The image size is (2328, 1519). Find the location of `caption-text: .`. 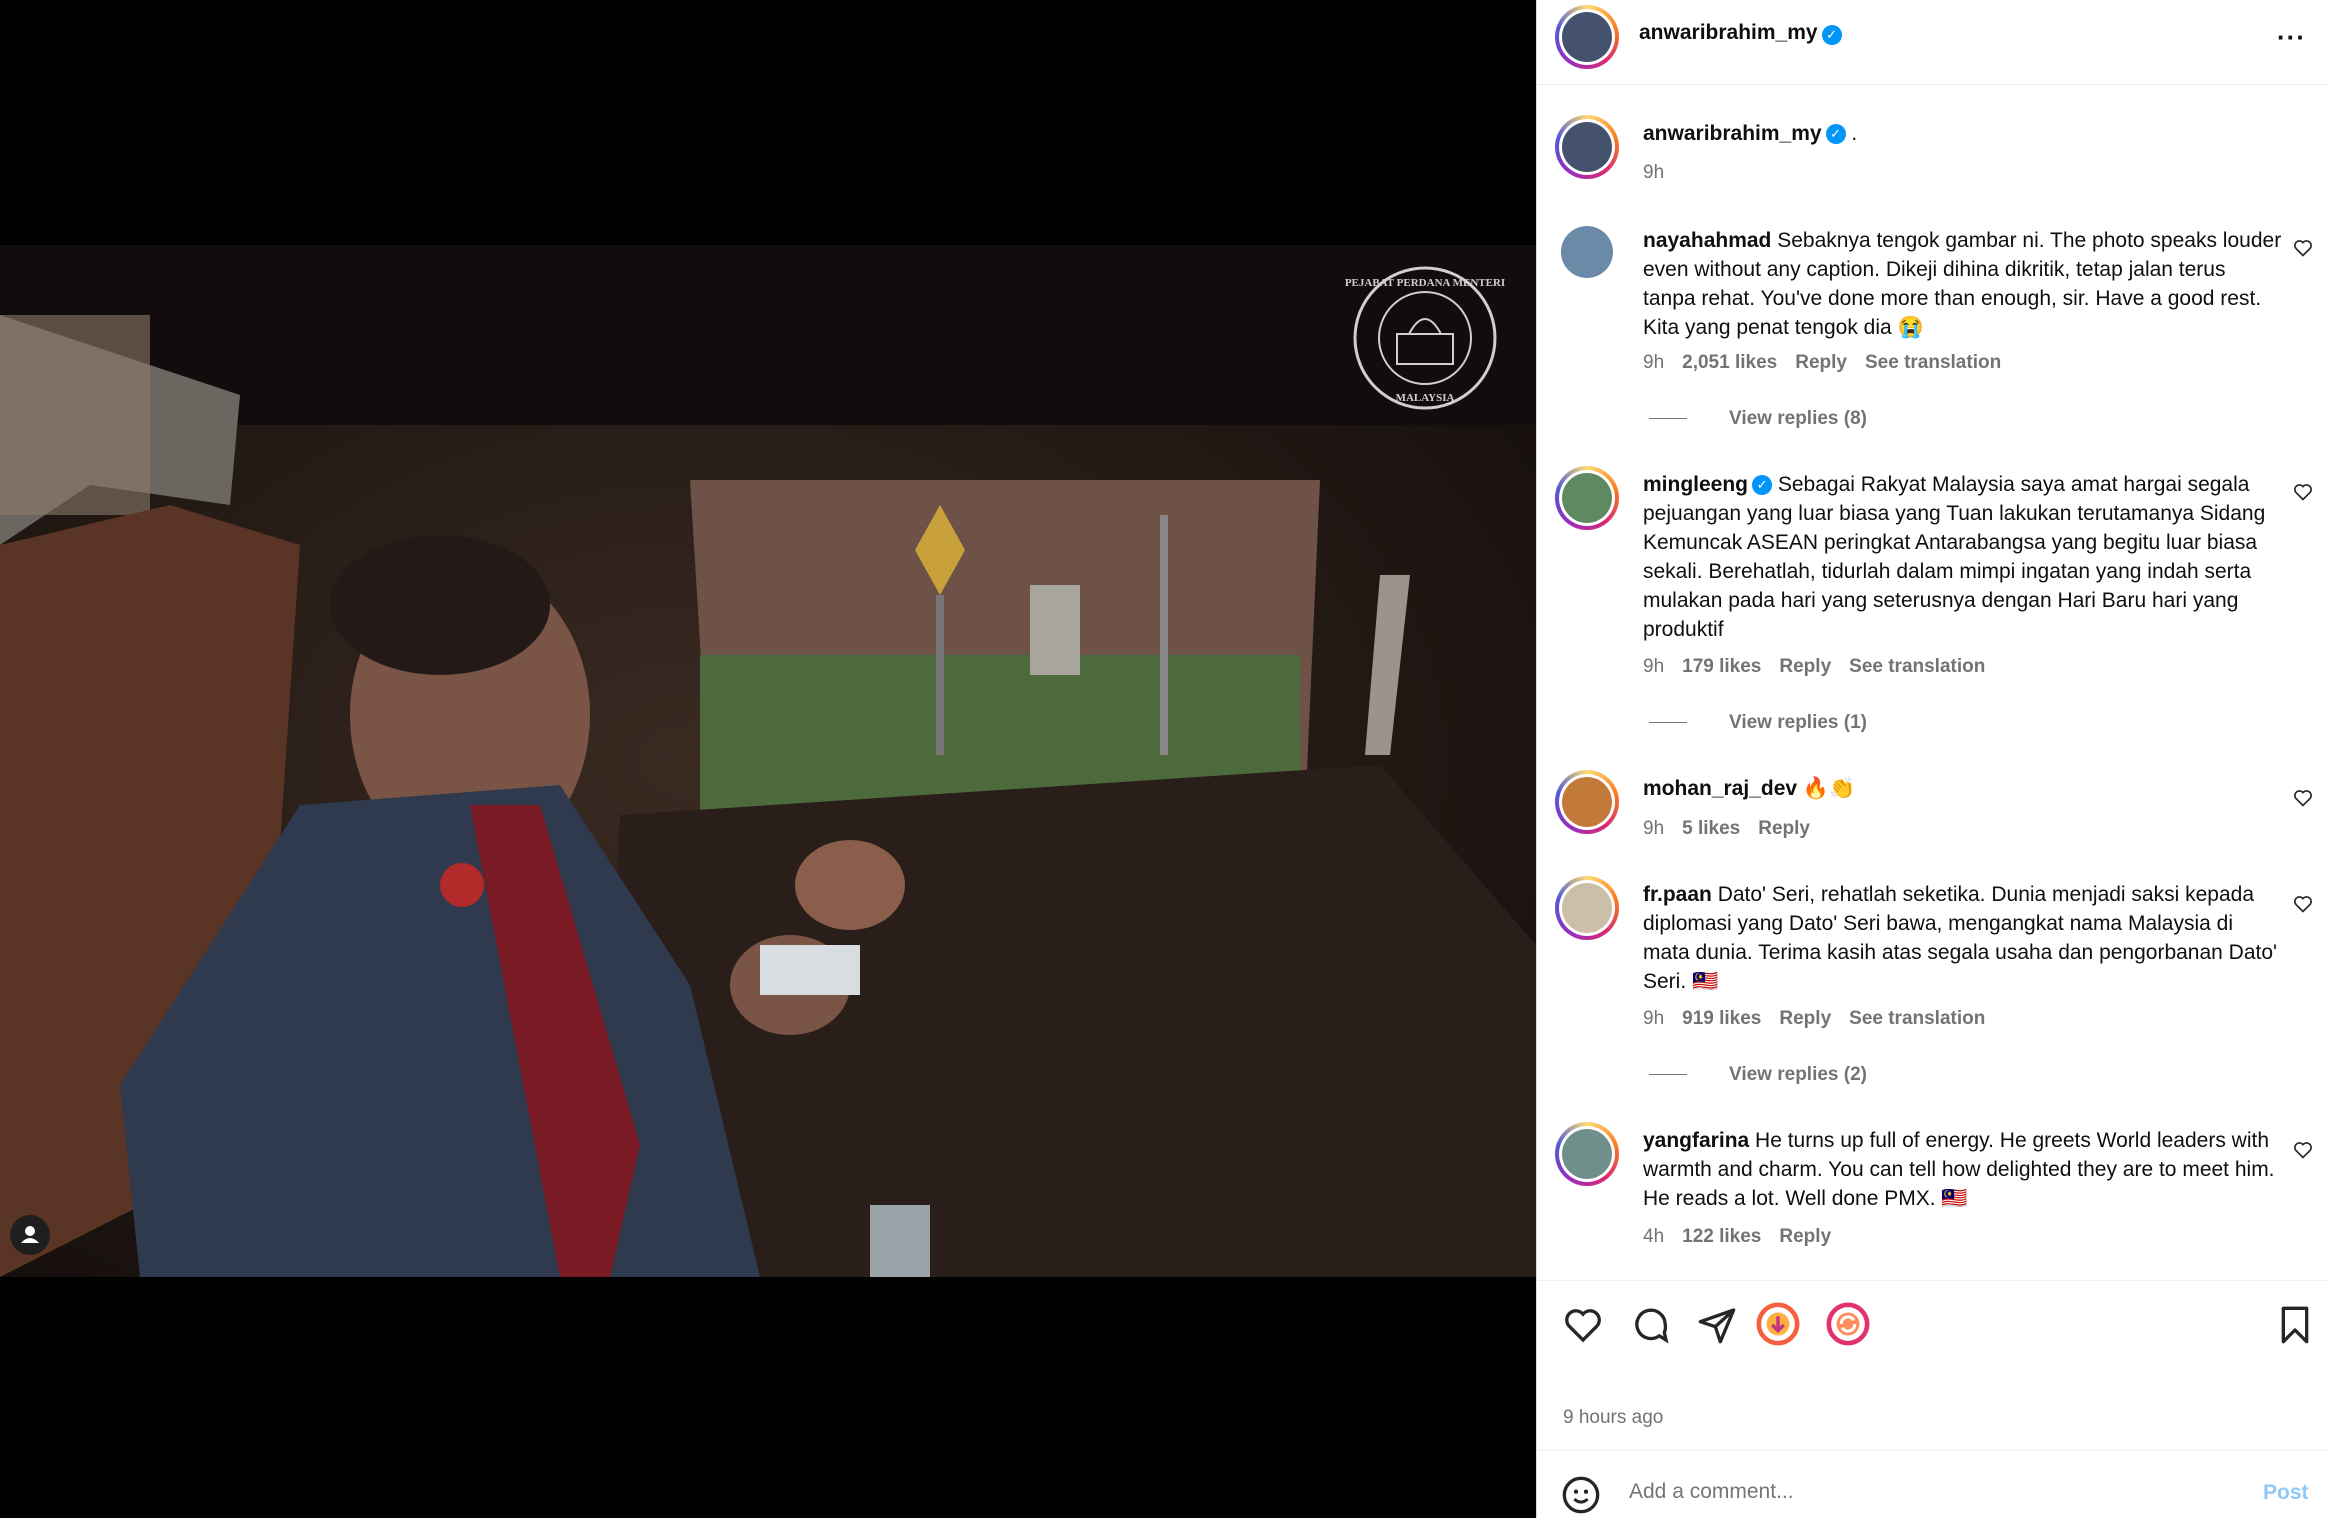

caption-text: . is located at coordinates (1854, 133).